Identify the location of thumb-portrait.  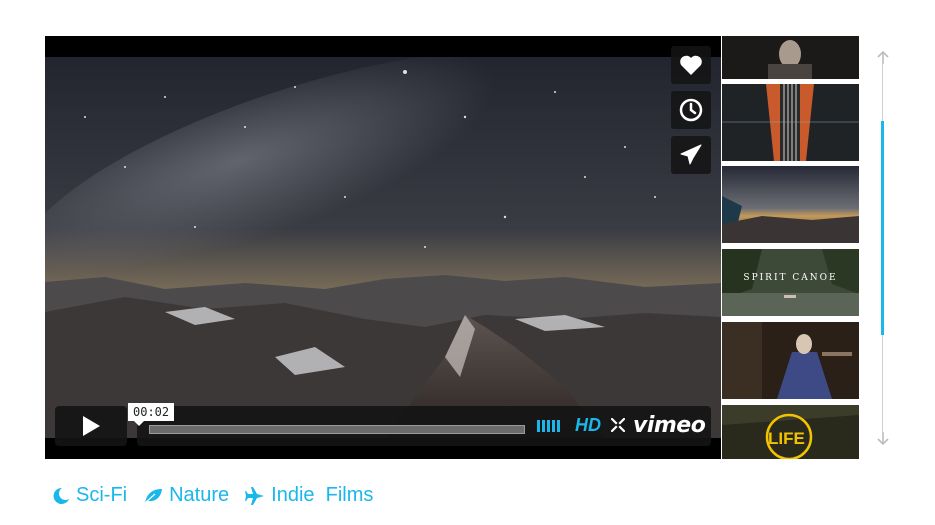
(790, 57).